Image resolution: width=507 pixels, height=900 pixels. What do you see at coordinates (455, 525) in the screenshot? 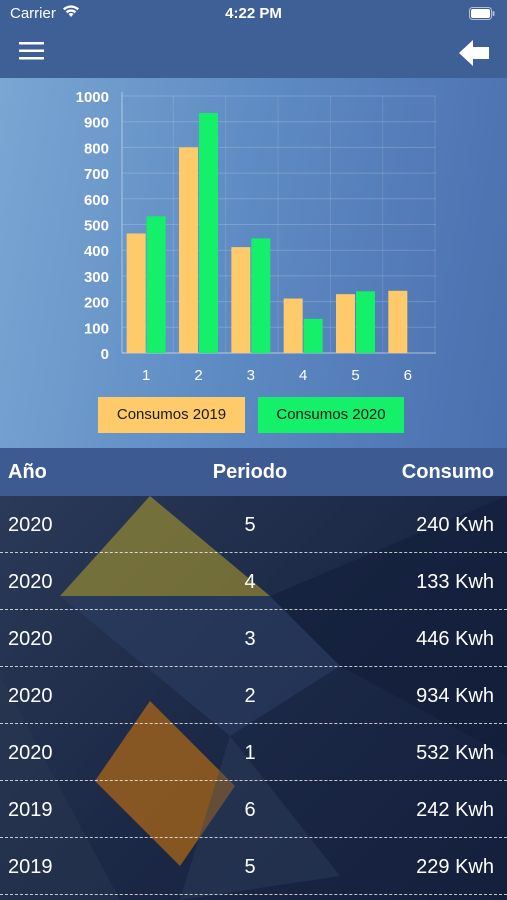
I see `cell-consumo: 240 Kwh` at bounding box center [455, 525].